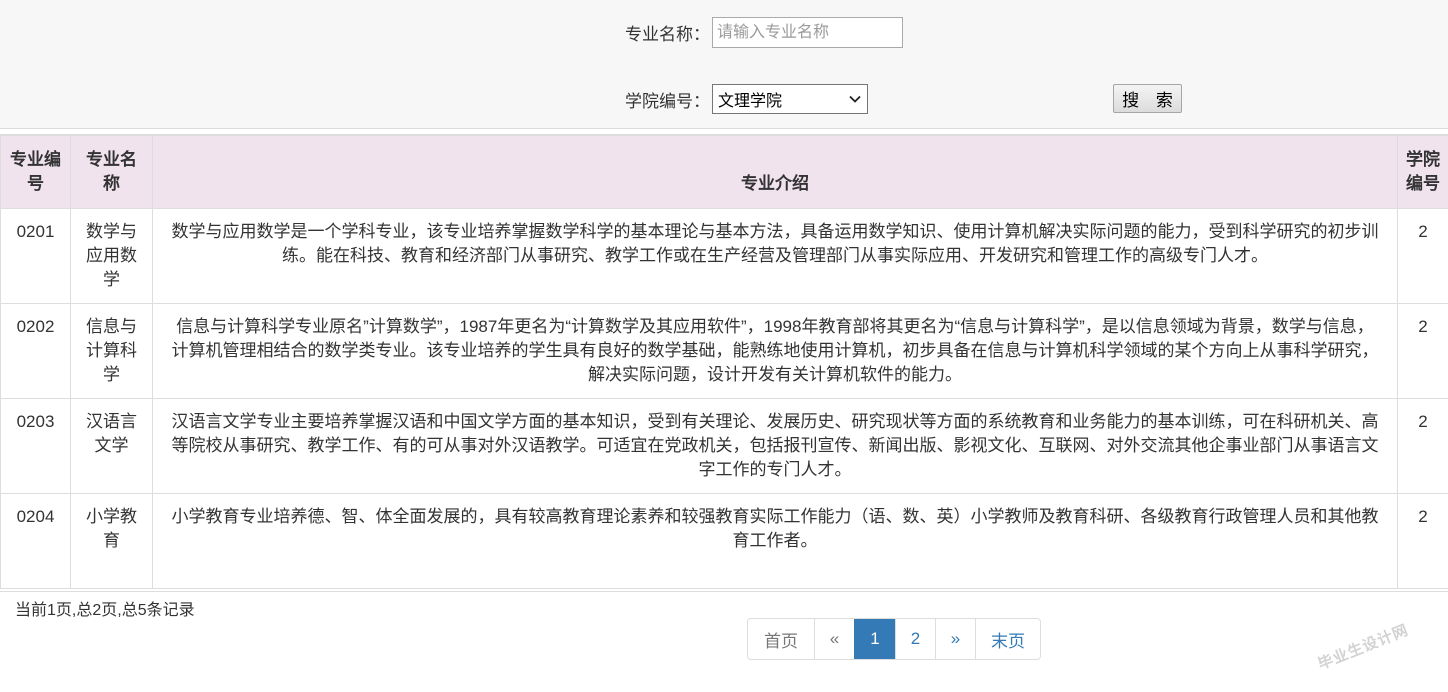 The image size is (1448, 692). What do you see at coordinates (874, 639) in the screenshot?
I see `page-1-link: 1` at bounding box center [874, 639].